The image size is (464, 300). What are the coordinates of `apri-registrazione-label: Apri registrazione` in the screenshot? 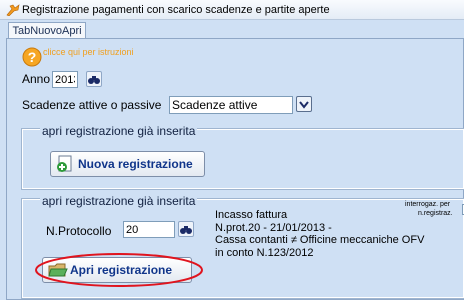 It's located at (121, 270).